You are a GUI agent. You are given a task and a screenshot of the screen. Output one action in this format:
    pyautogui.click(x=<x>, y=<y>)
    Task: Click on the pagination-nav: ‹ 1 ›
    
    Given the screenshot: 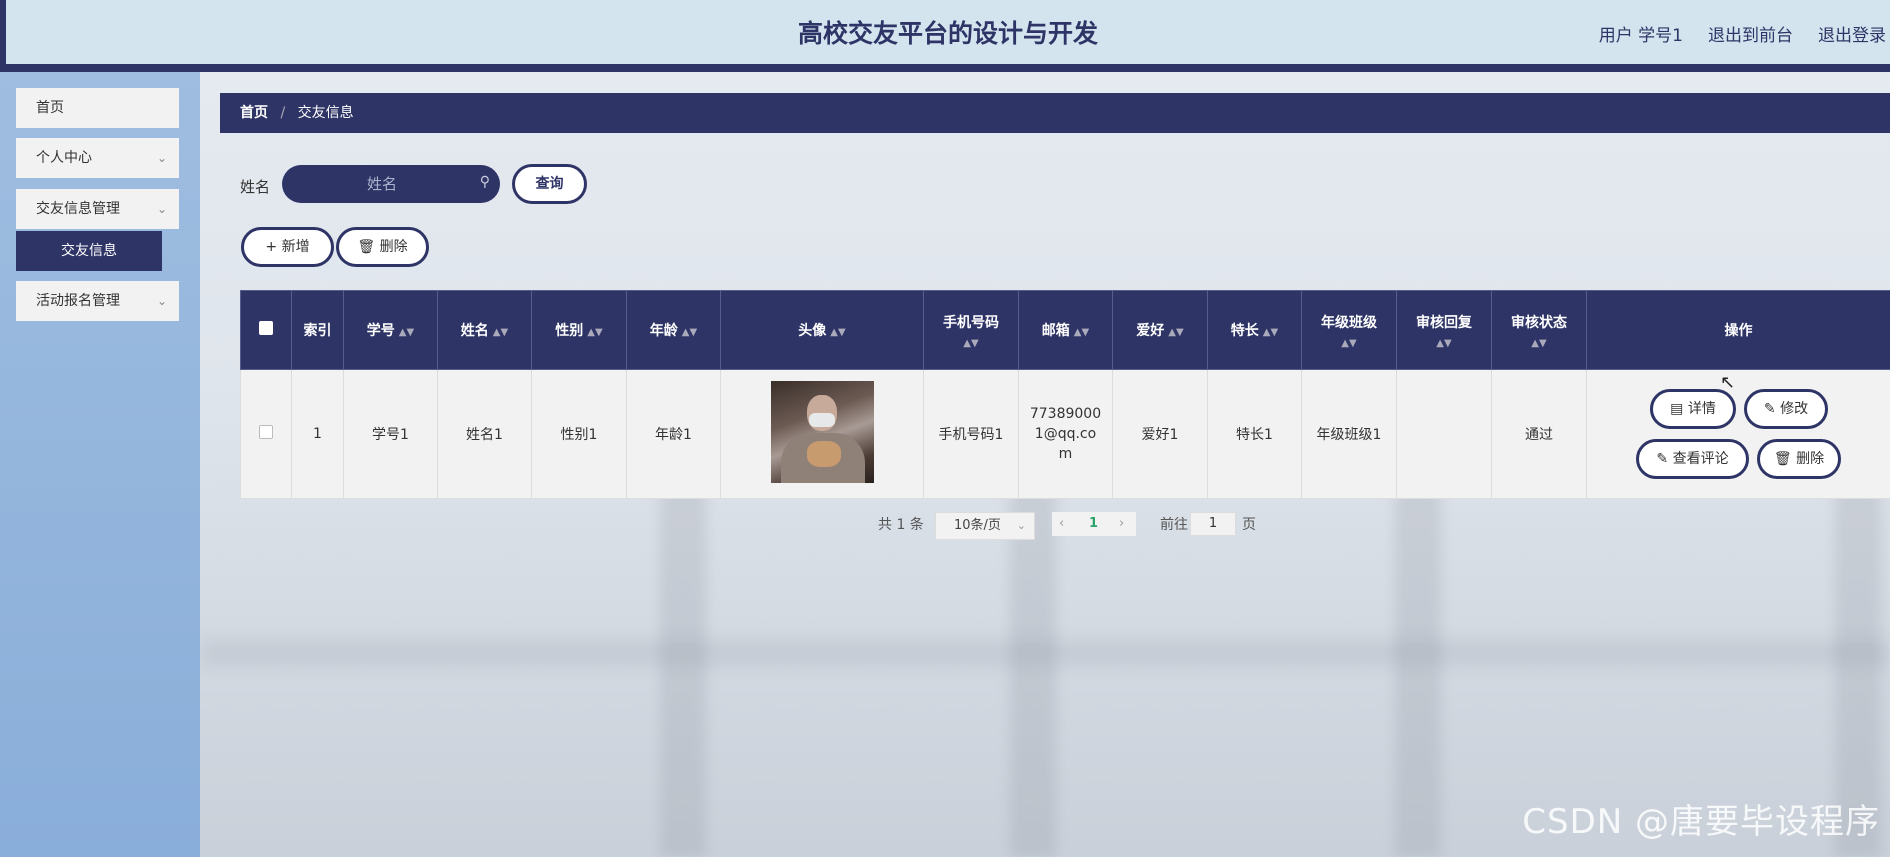 What is the action you would take?
    pyautogui.click(x=1094, y=524)
    